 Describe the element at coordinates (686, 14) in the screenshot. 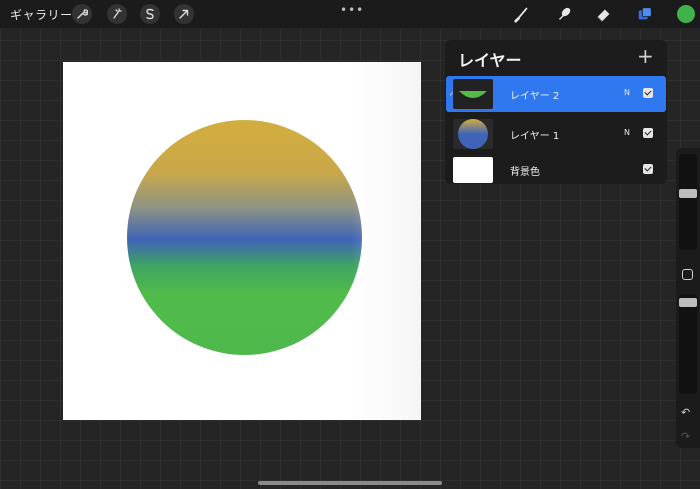

I see `color-picker-button` at that location.